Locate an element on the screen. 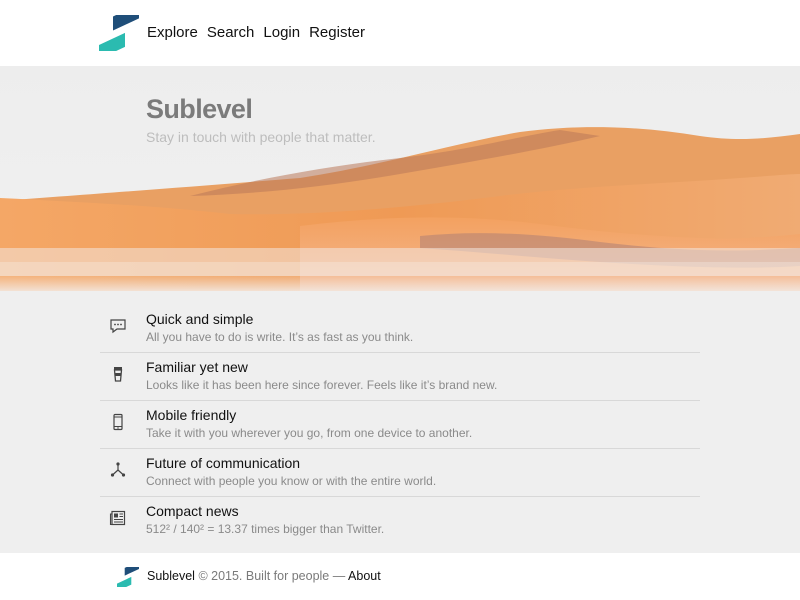  feature-title: Compact news is located at coordinates (192, 511).